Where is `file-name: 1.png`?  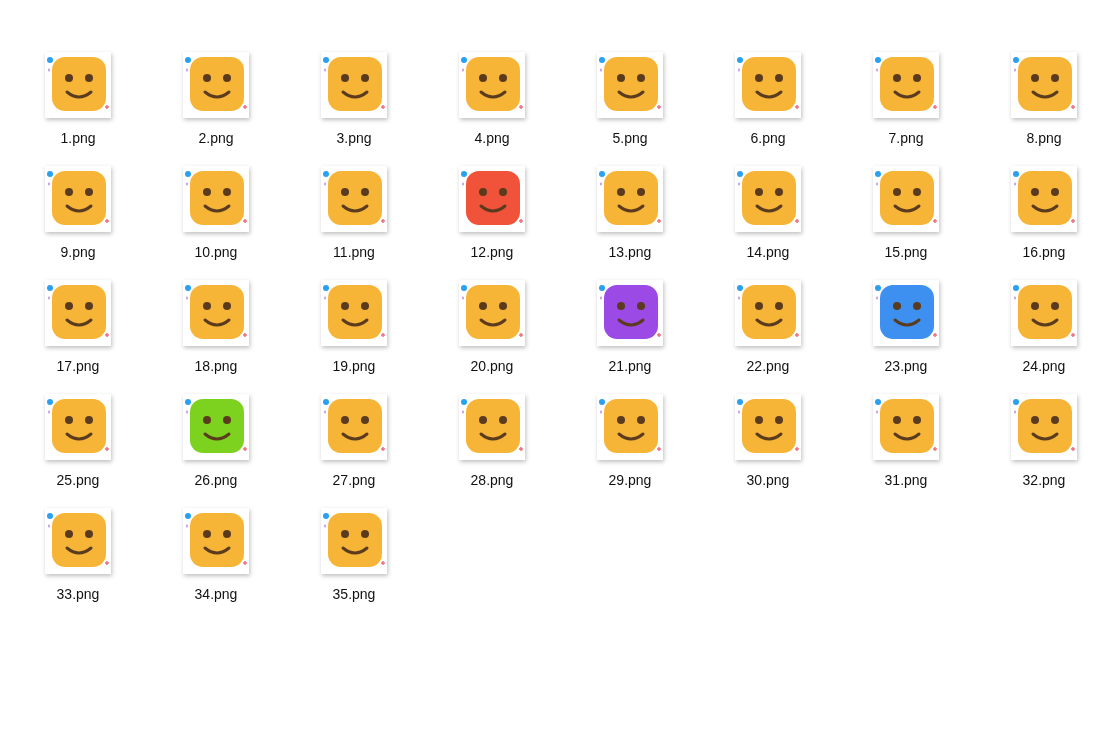 file-name: 1.png is located at coordinates (78, 138).